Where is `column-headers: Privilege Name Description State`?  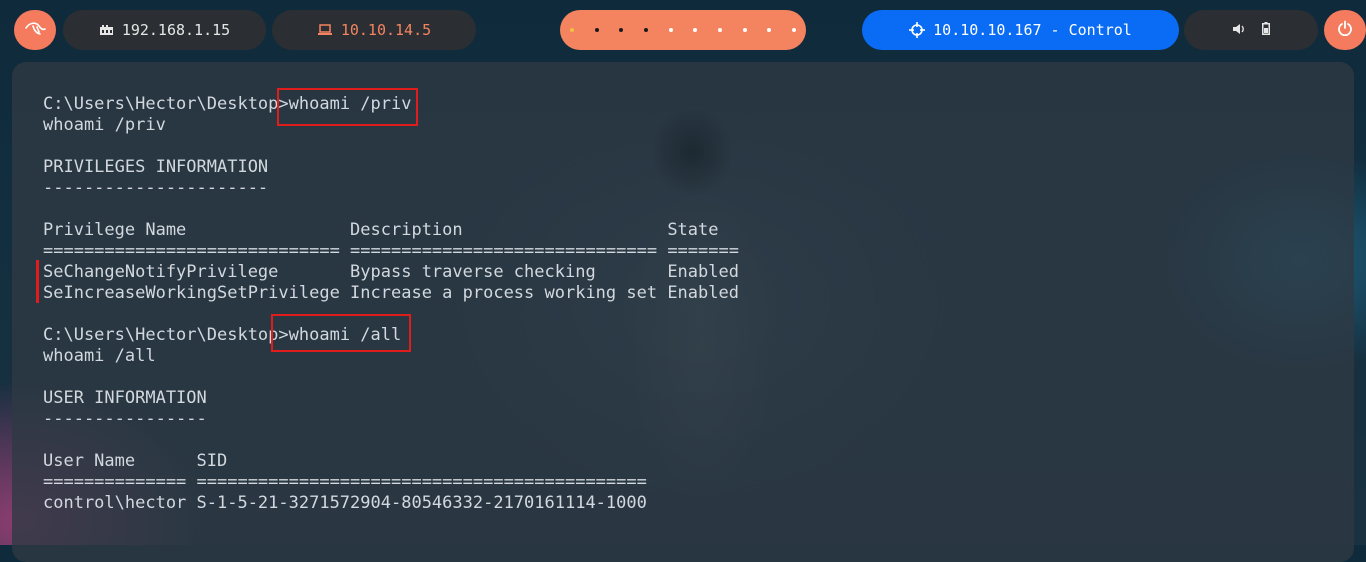
column-headers: Privilege Name Description State is located at coordinates (381, 230).